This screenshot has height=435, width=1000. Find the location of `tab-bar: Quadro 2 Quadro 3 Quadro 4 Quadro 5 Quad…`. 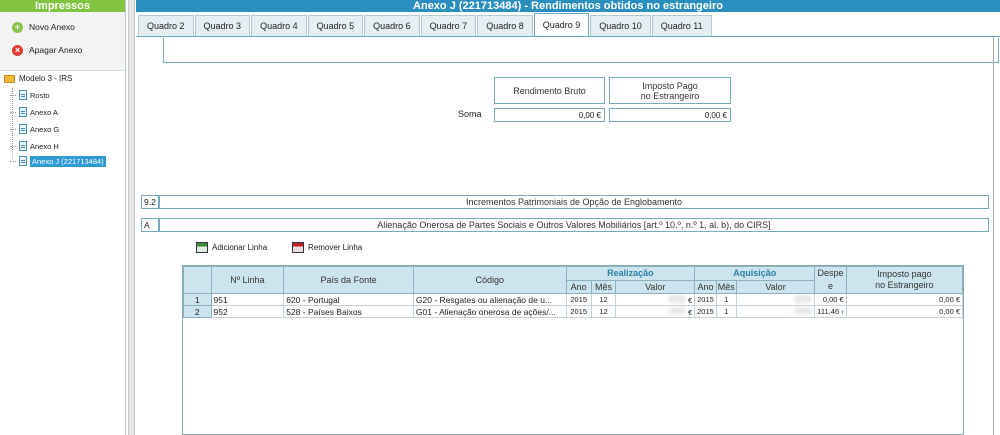

tab-bar: Quadro 2 Quadro 3 Quadro 4 Quadro 5 Quad… is located at coordinates (425, 25).